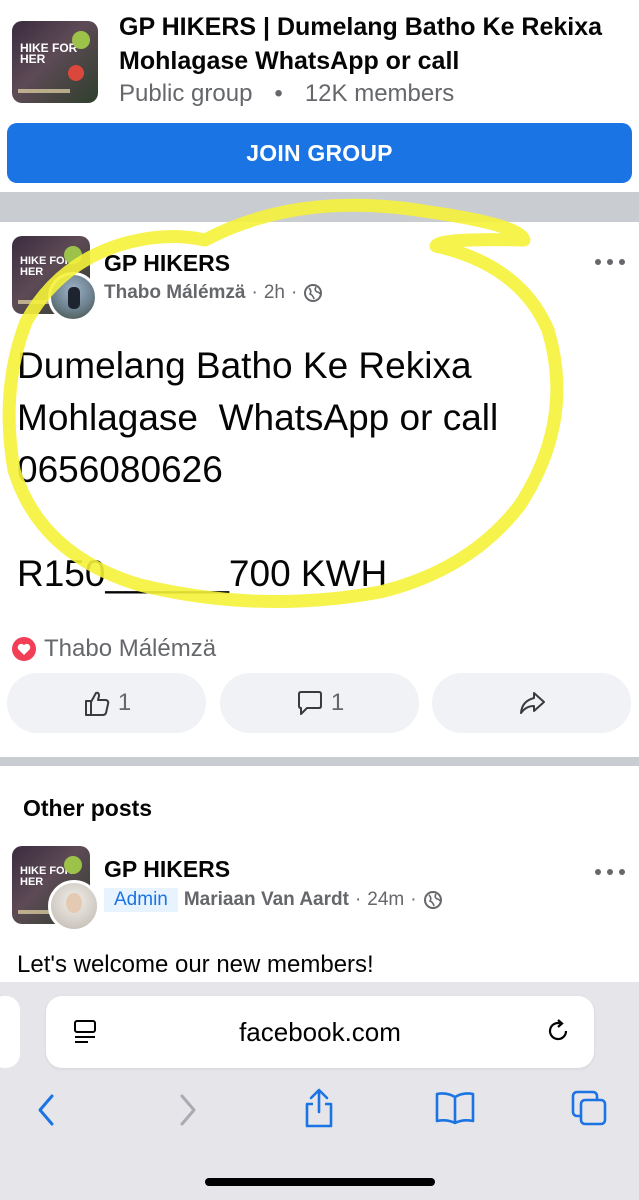  I want to click on comment-icon, so click(309, 703).